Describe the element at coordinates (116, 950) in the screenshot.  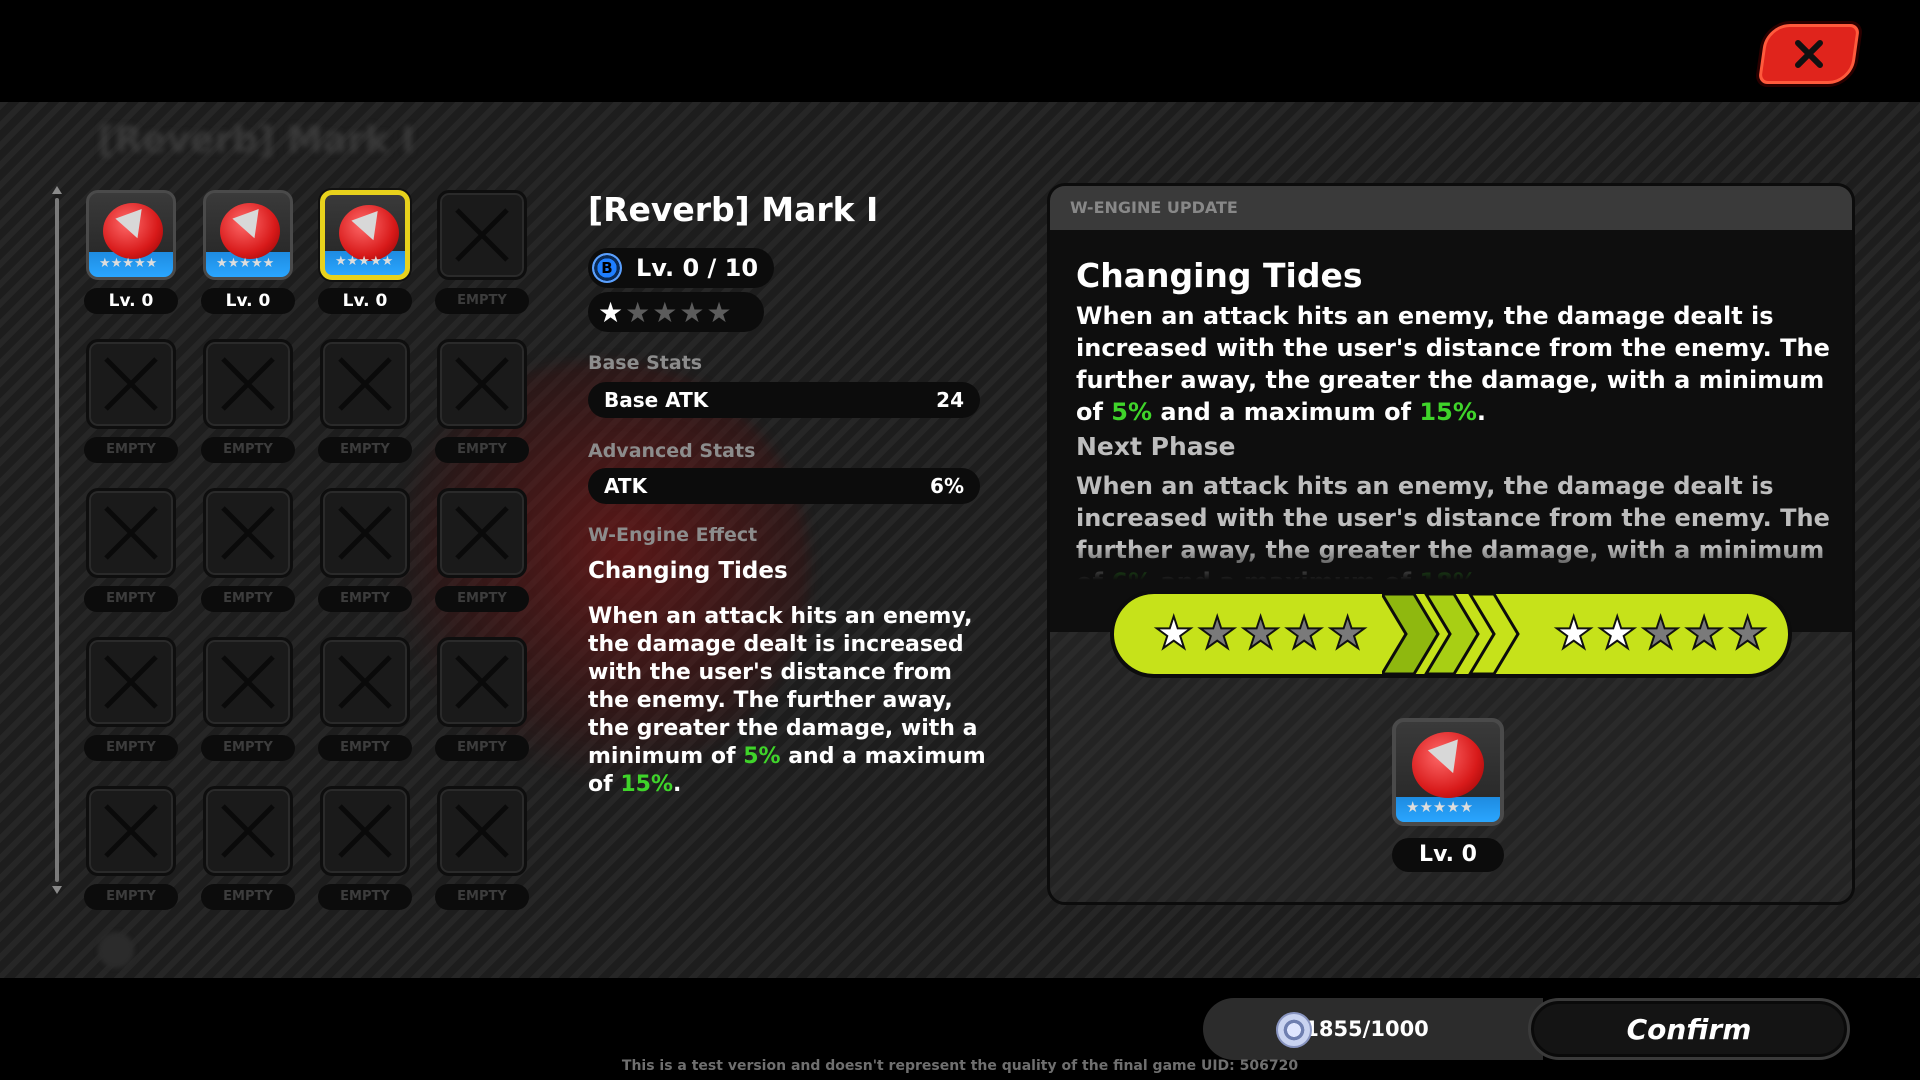
I see `background-dot` at that location.